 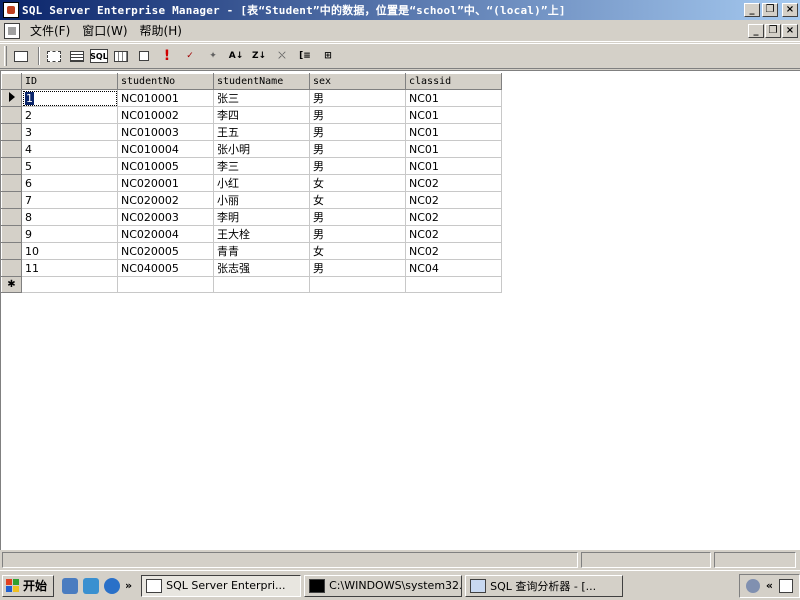 I want to click on cell-studentname: 张志强, so click(x=261, y=268).